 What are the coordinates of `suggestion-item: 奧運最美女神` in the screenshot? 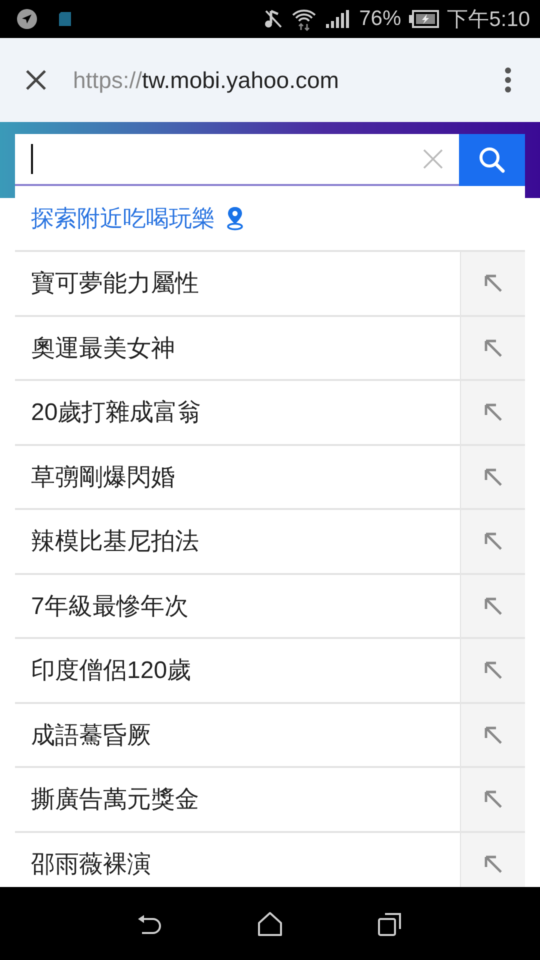 It's located at (237, 347).